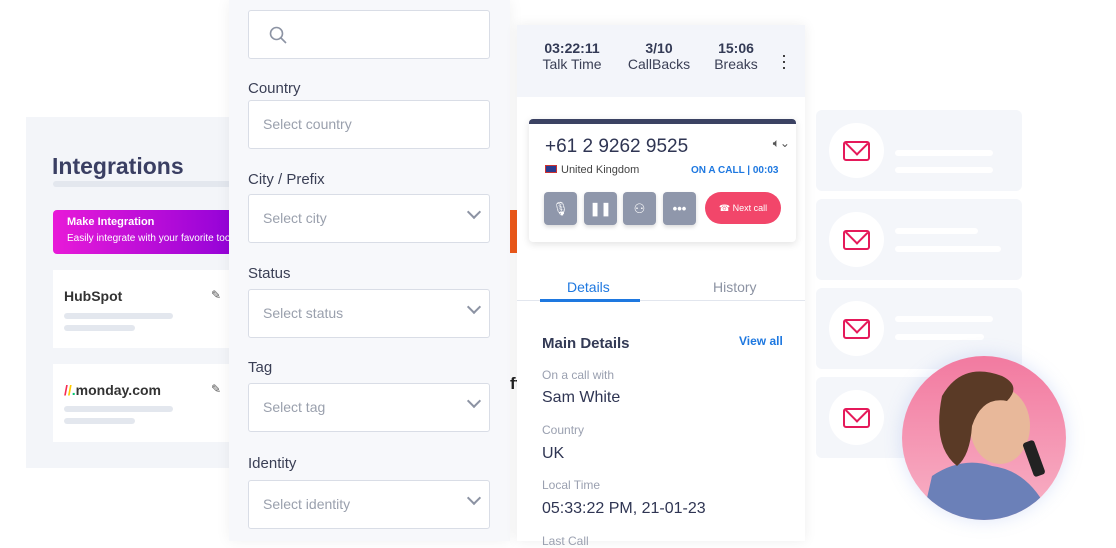  What do you see at coordinates (286, 179) in the screenshot?
I see `city-label: City / Prefix` at bounding box center [286, 179].